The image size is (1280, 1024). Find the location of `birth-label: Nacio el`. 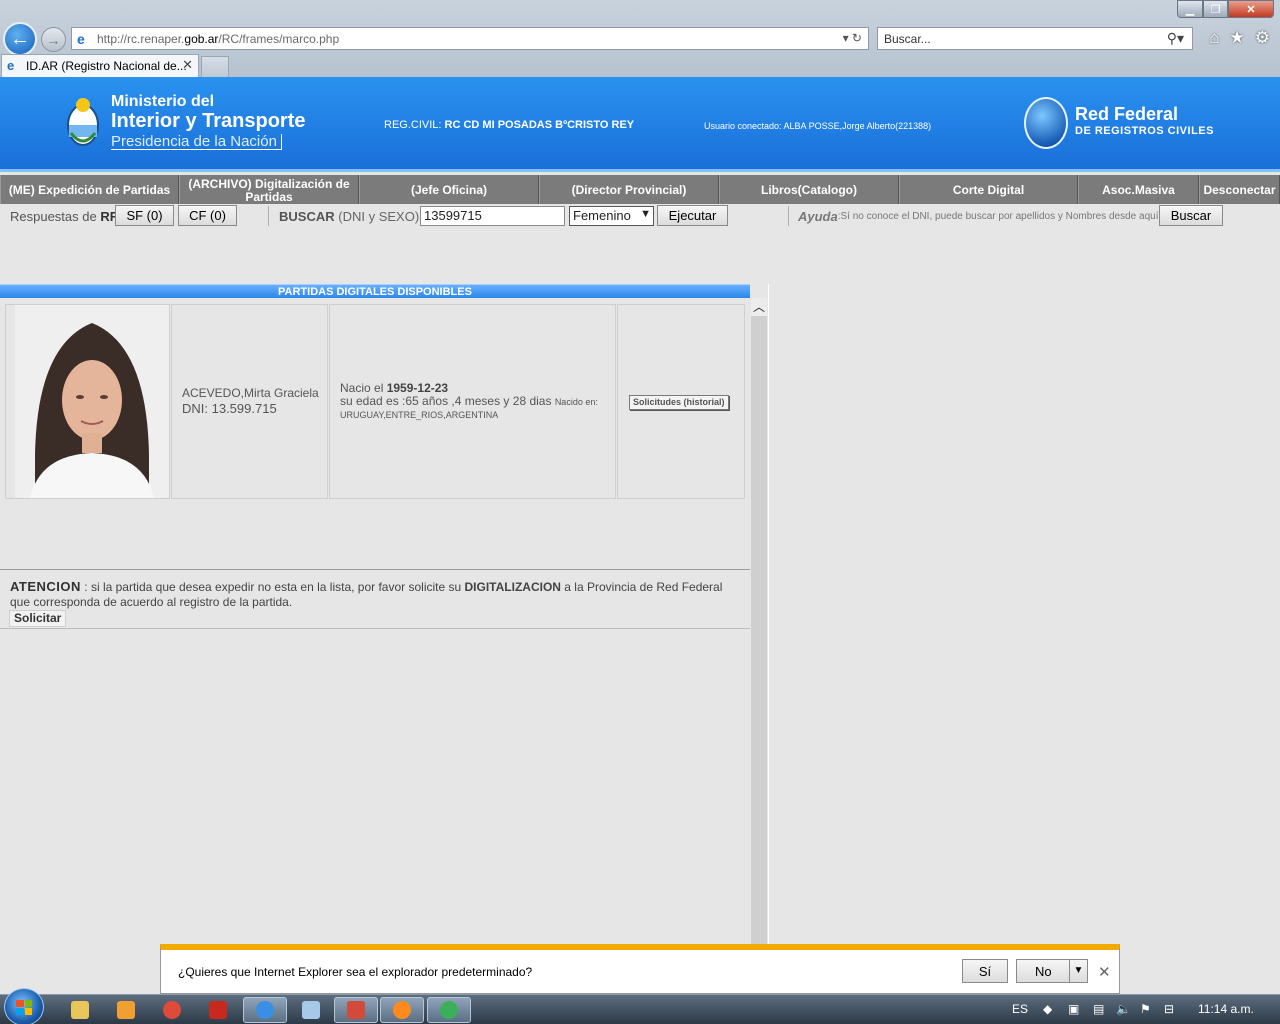

birth-label: Nacio el is located at coordinates (362, 388).